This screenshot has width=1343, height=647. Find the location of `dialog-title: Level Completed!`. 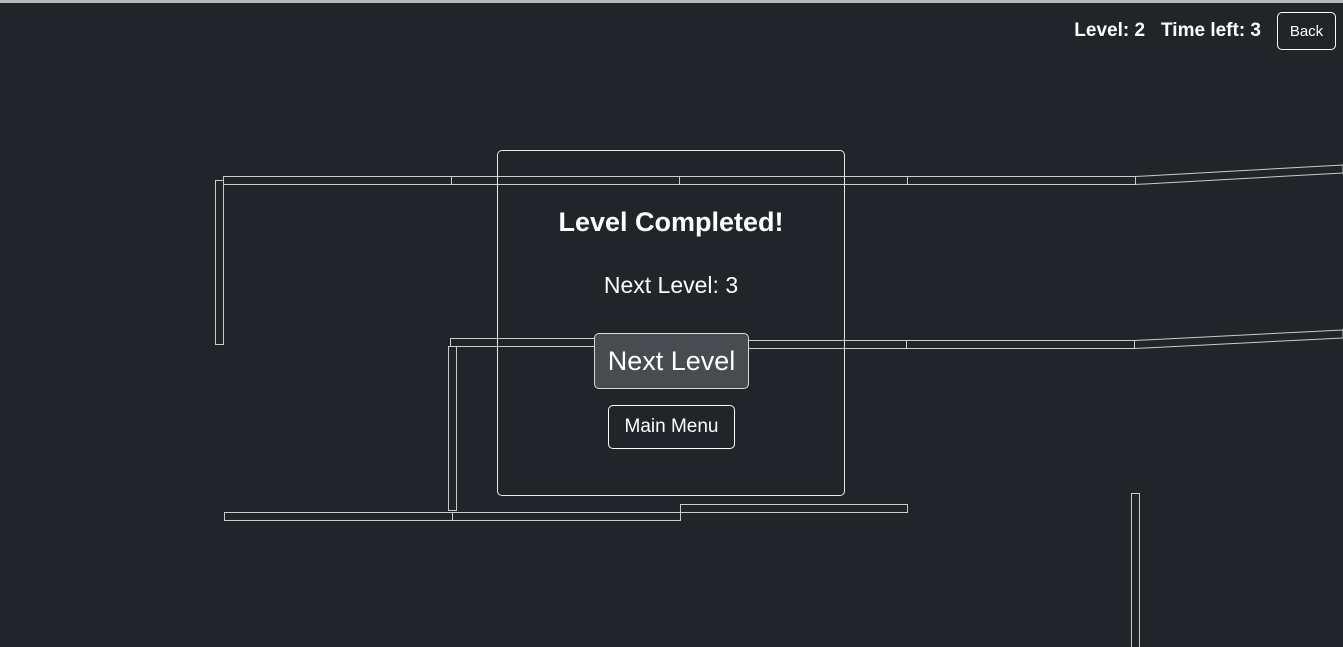

dialog-title: Level Completed! is located at coordinates (671, 222).